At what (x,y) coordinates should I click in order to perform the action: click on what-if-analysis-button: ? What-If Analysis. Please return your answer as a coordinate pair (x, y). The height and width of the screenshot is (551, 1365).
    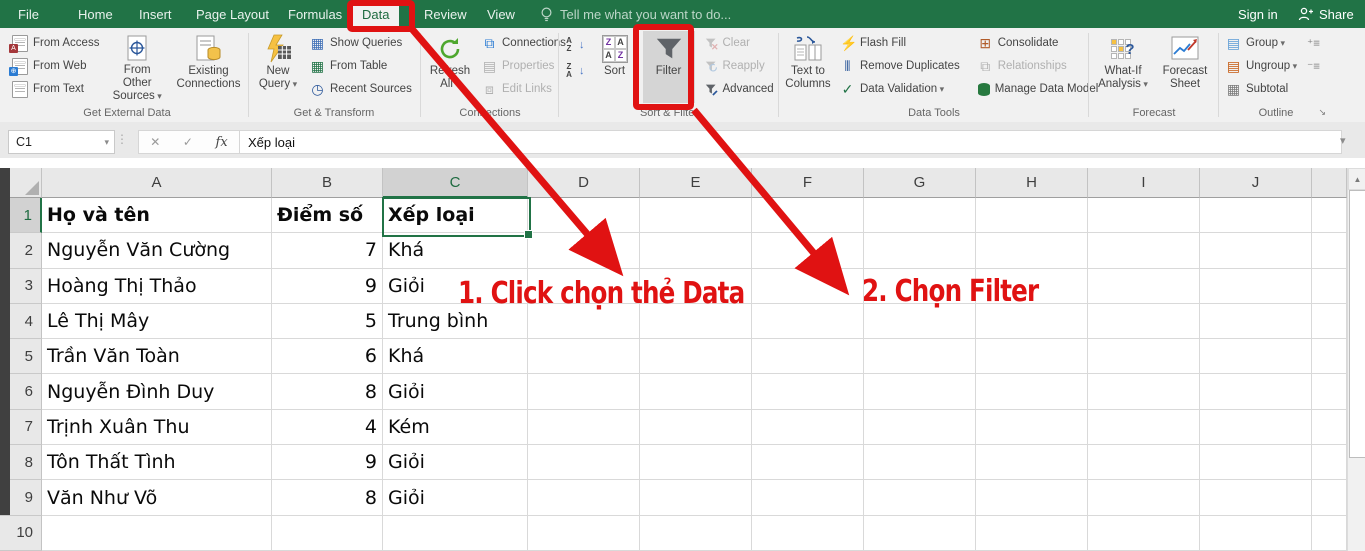
    Looking at the image, I should click on (1123, 67).